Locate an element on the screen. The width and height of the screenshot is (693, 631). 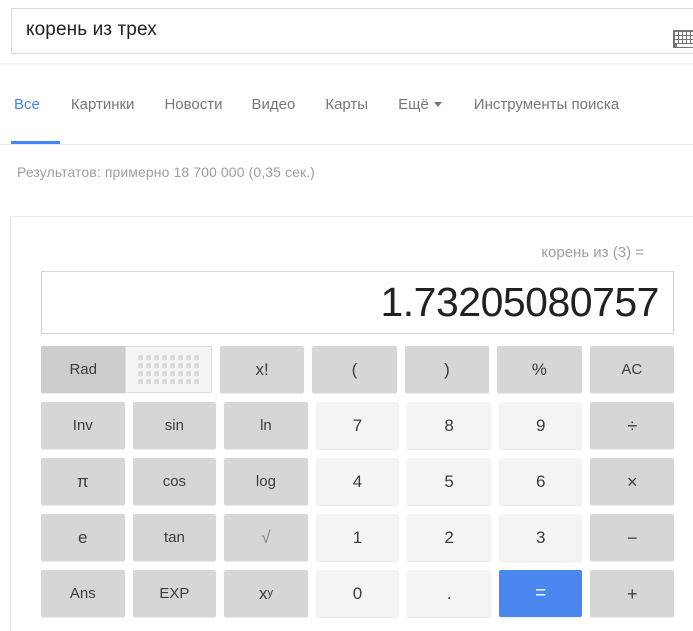
nav-tab-5: Ещё is located at coordinates (420, 97).